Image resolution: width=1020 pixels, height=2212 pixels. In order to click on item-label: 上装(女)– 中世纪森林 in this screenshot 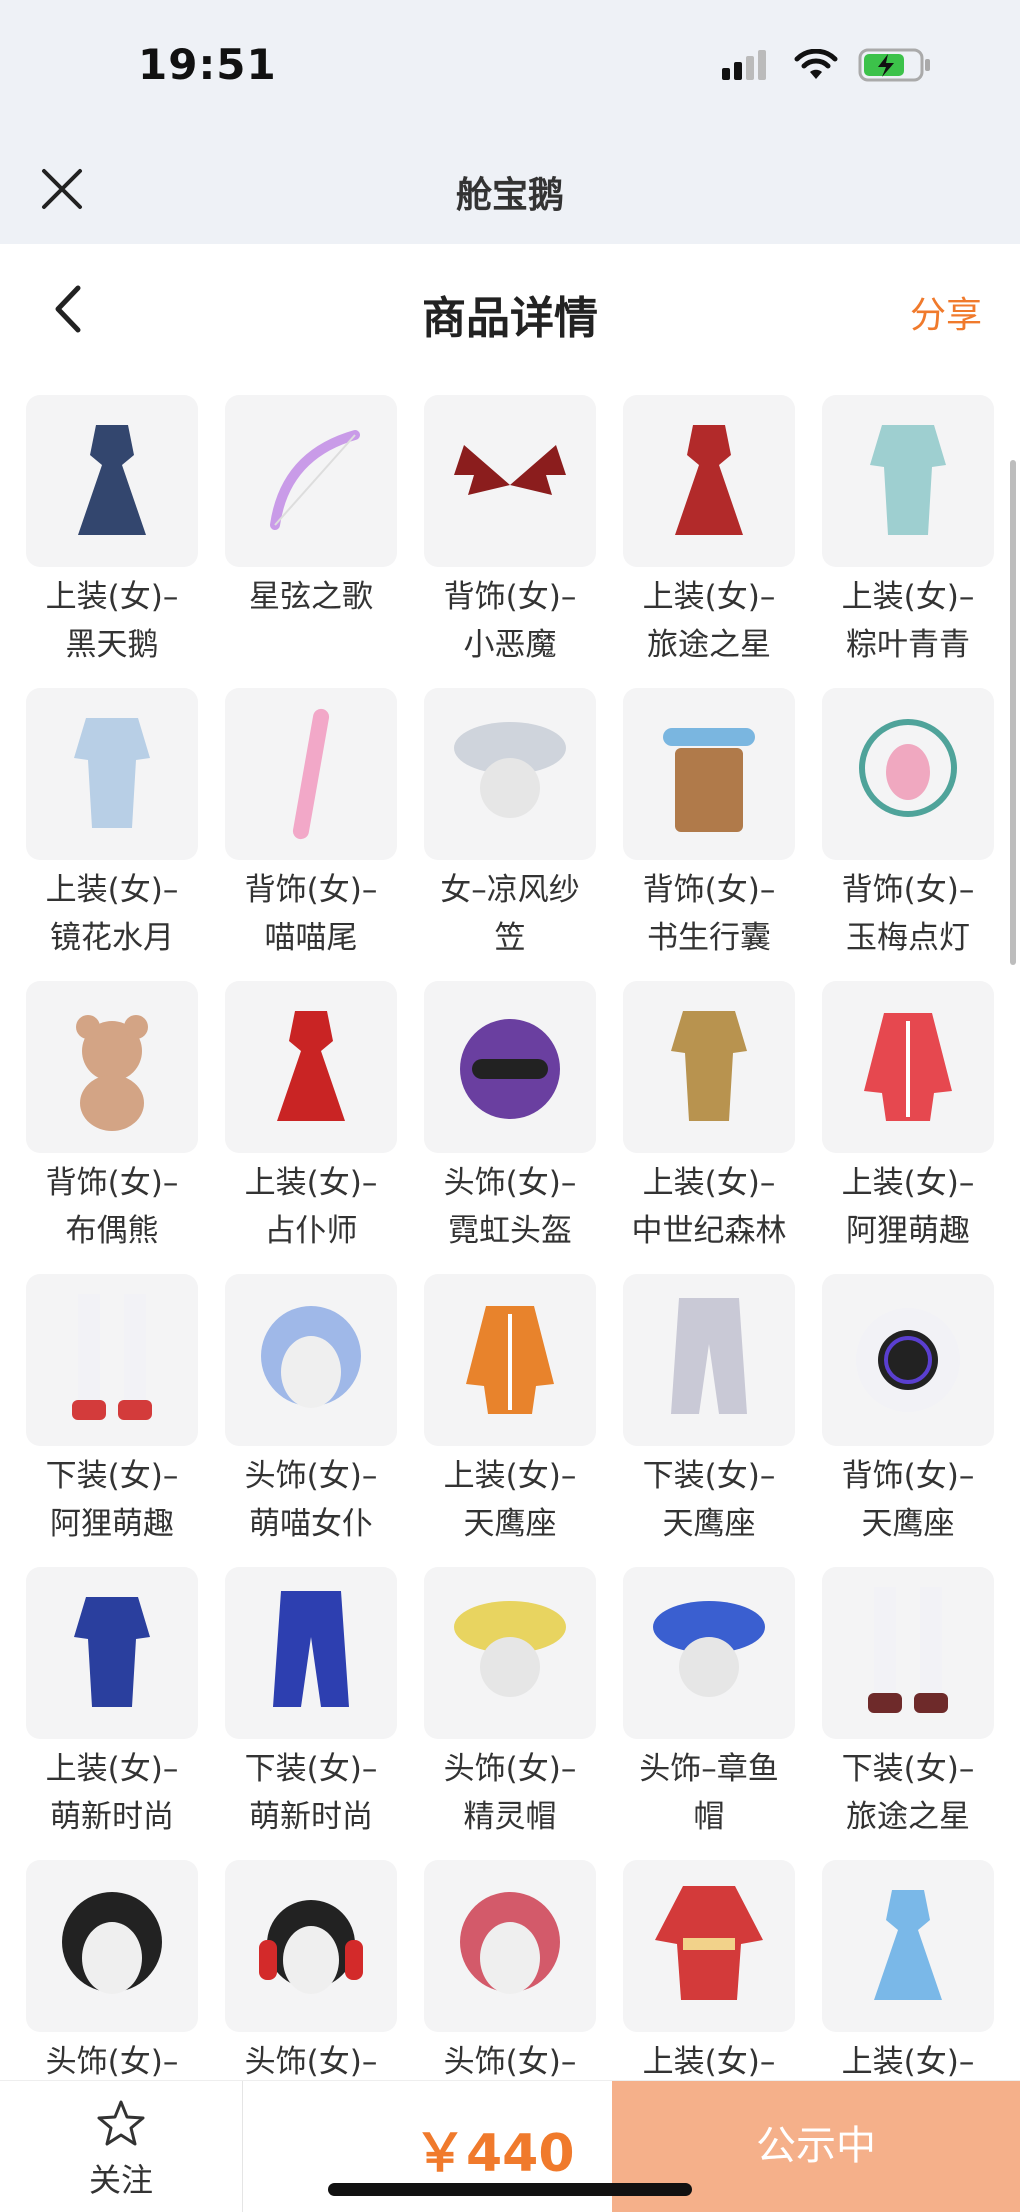, I will do `click(709, 1207)`.